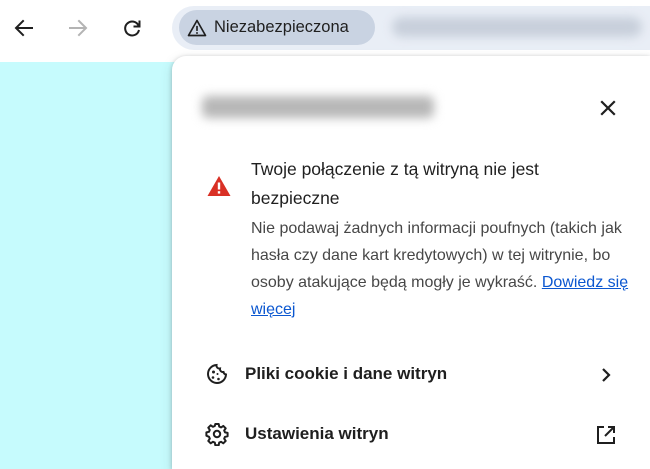 The width and height of the screenshot is (650, 469). What do you see at coordinates (606, 375) in the screenshot?
I see `chevron-right-icon` at bounding box center [606, 375].